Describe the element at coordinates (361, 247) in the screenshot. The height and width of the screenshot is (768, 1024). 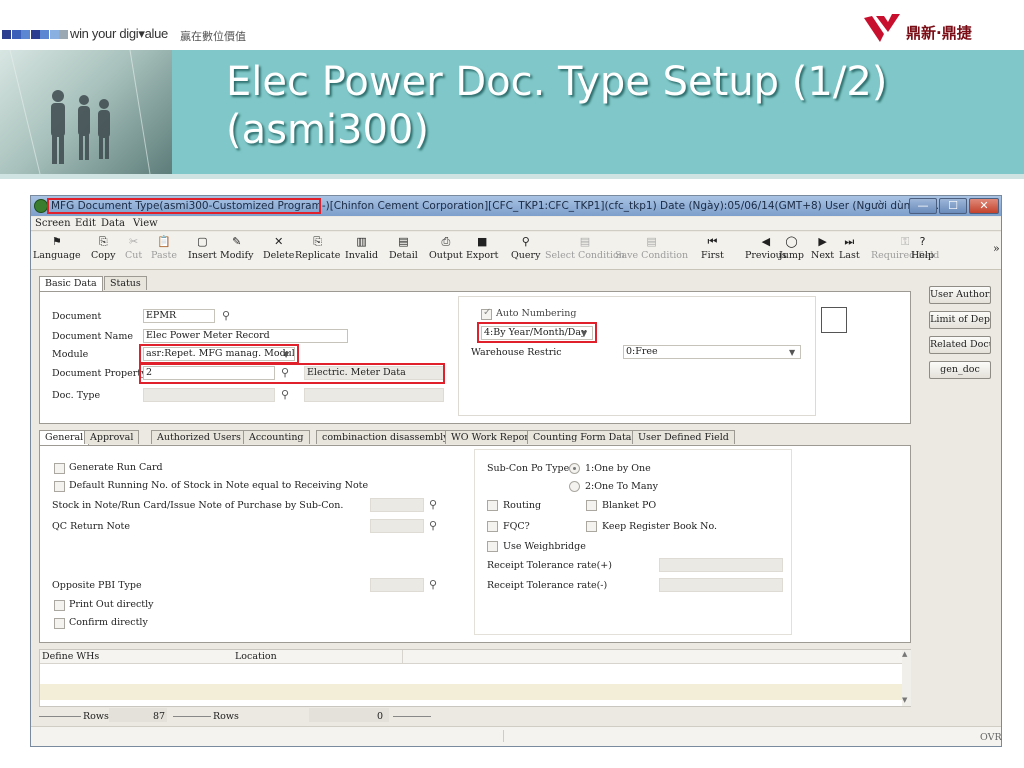
I see `invalid-button: ▥ Invalid` at that location.